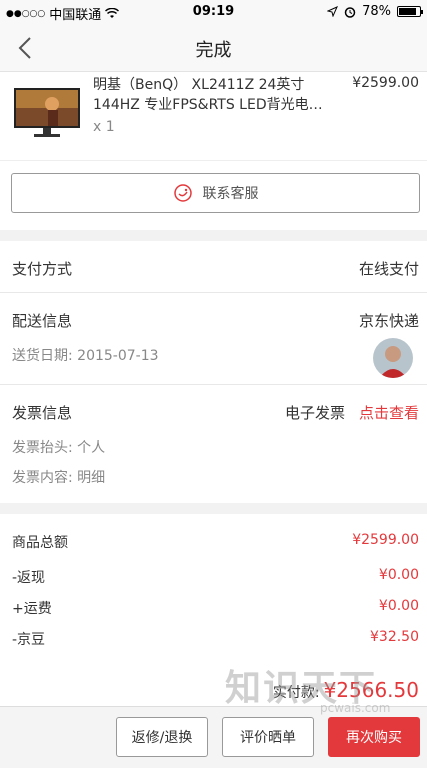 The image size is (427, 768). I want to click on invoice-type: 电子发票, so click(314, 413).